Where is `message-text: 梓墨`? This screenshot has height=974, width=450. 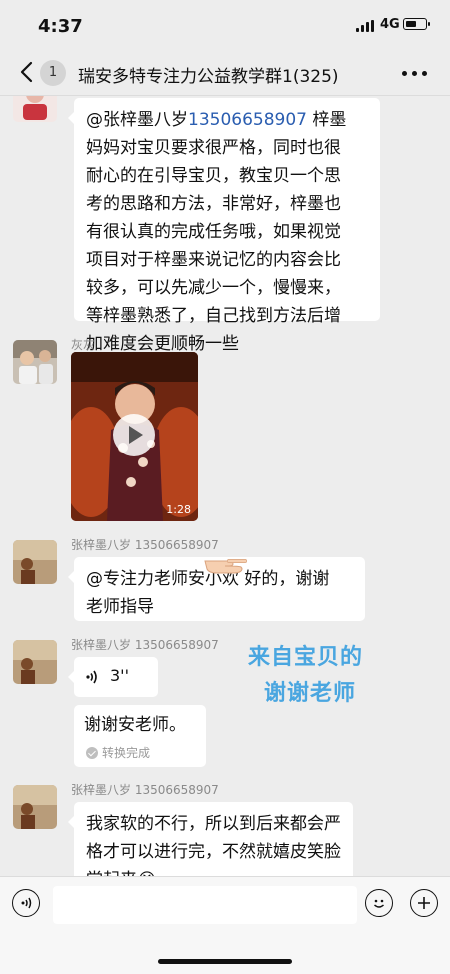
message-text: 梓墨 is located at coordinates (326, 120).